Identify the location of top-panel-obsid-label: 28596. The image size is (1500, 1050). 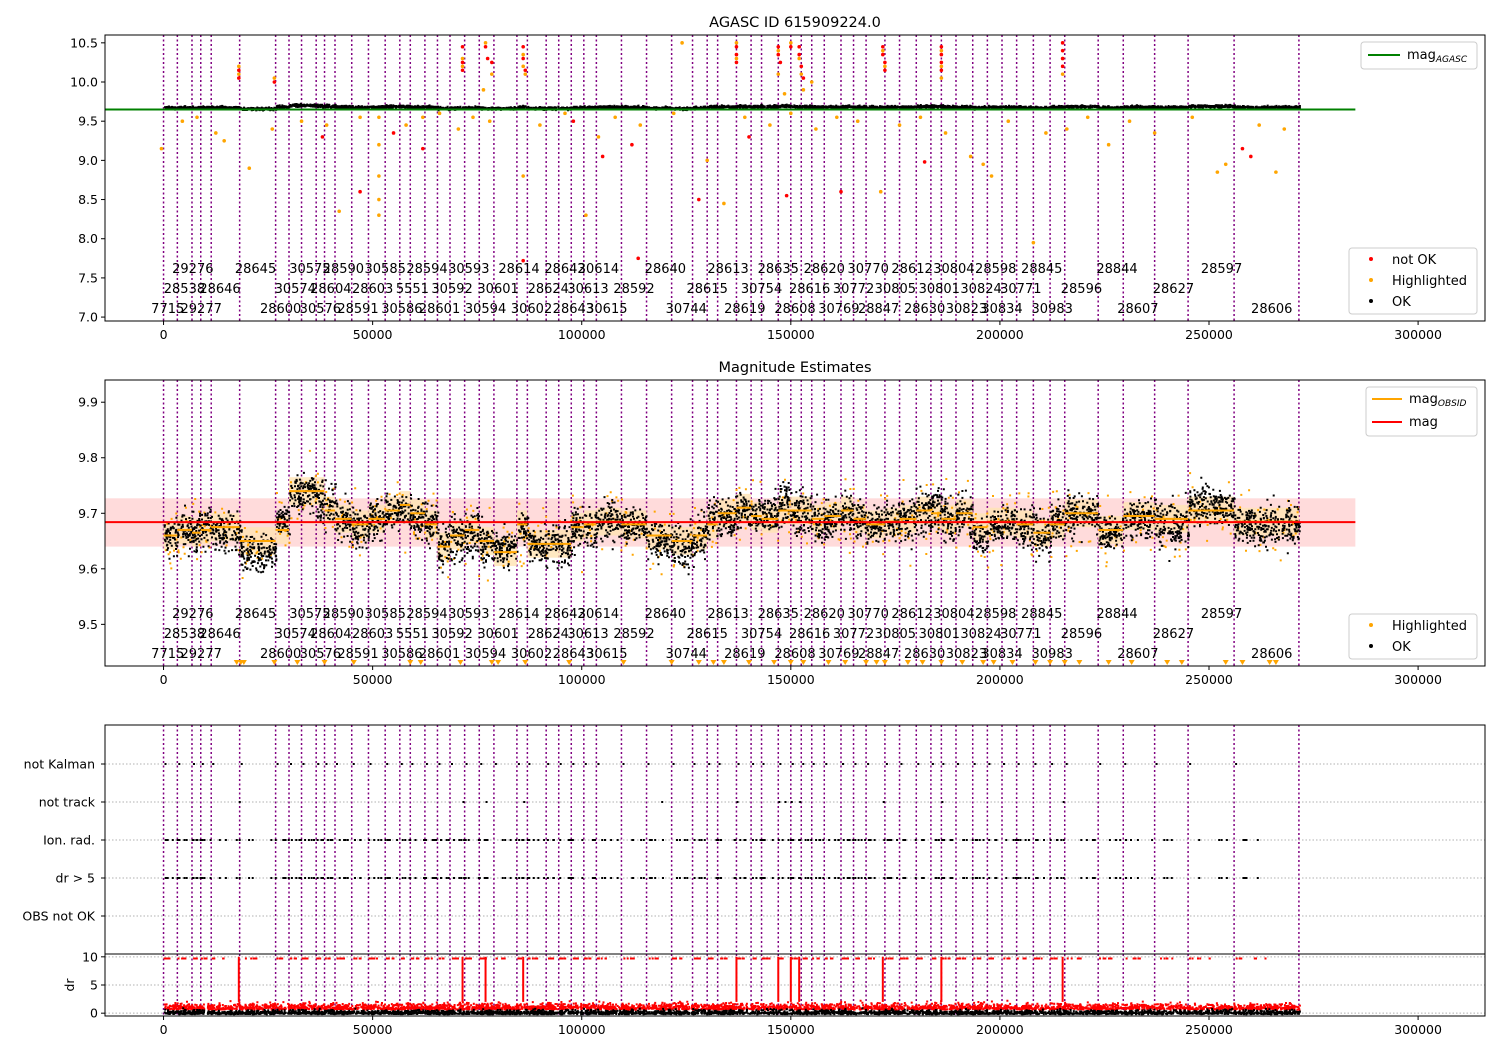
(1081, 289).